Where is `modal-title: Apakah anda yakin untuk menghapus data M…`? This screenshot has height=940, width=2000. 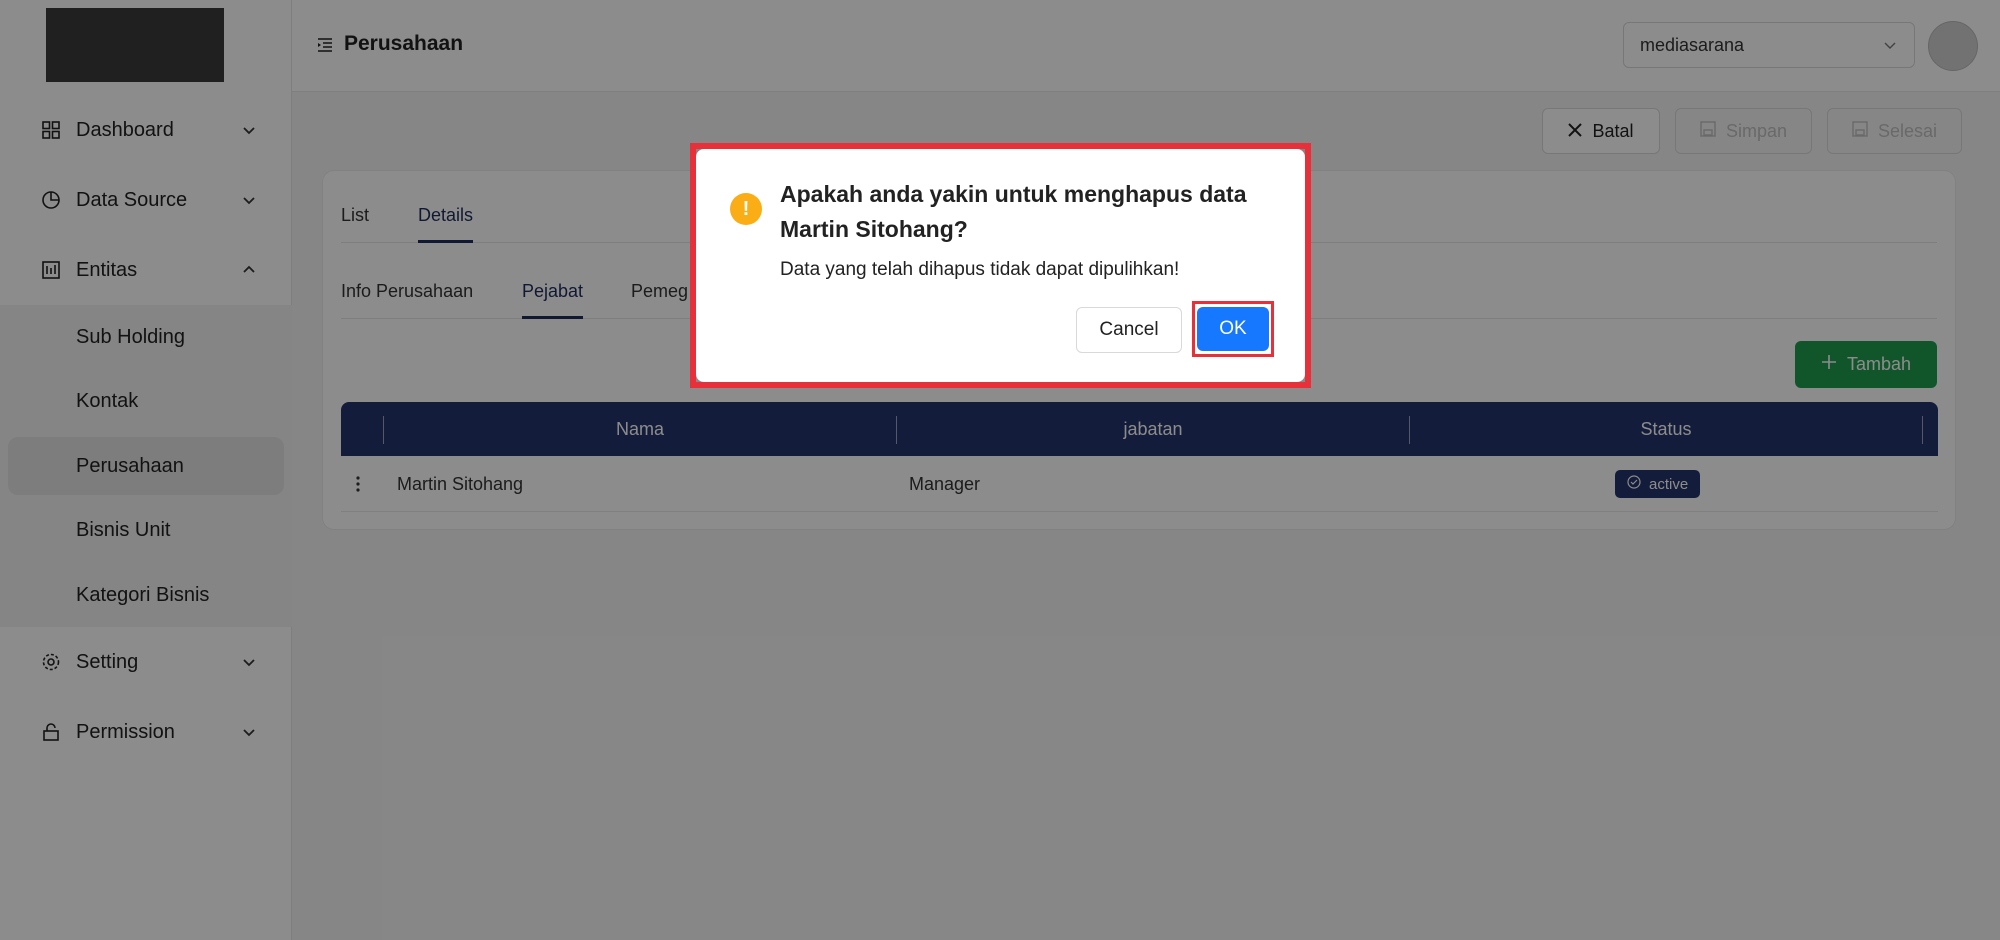 modal-title: Apakah anda yakin untuk menghapus data M… is located at coordinates (1013, 211).